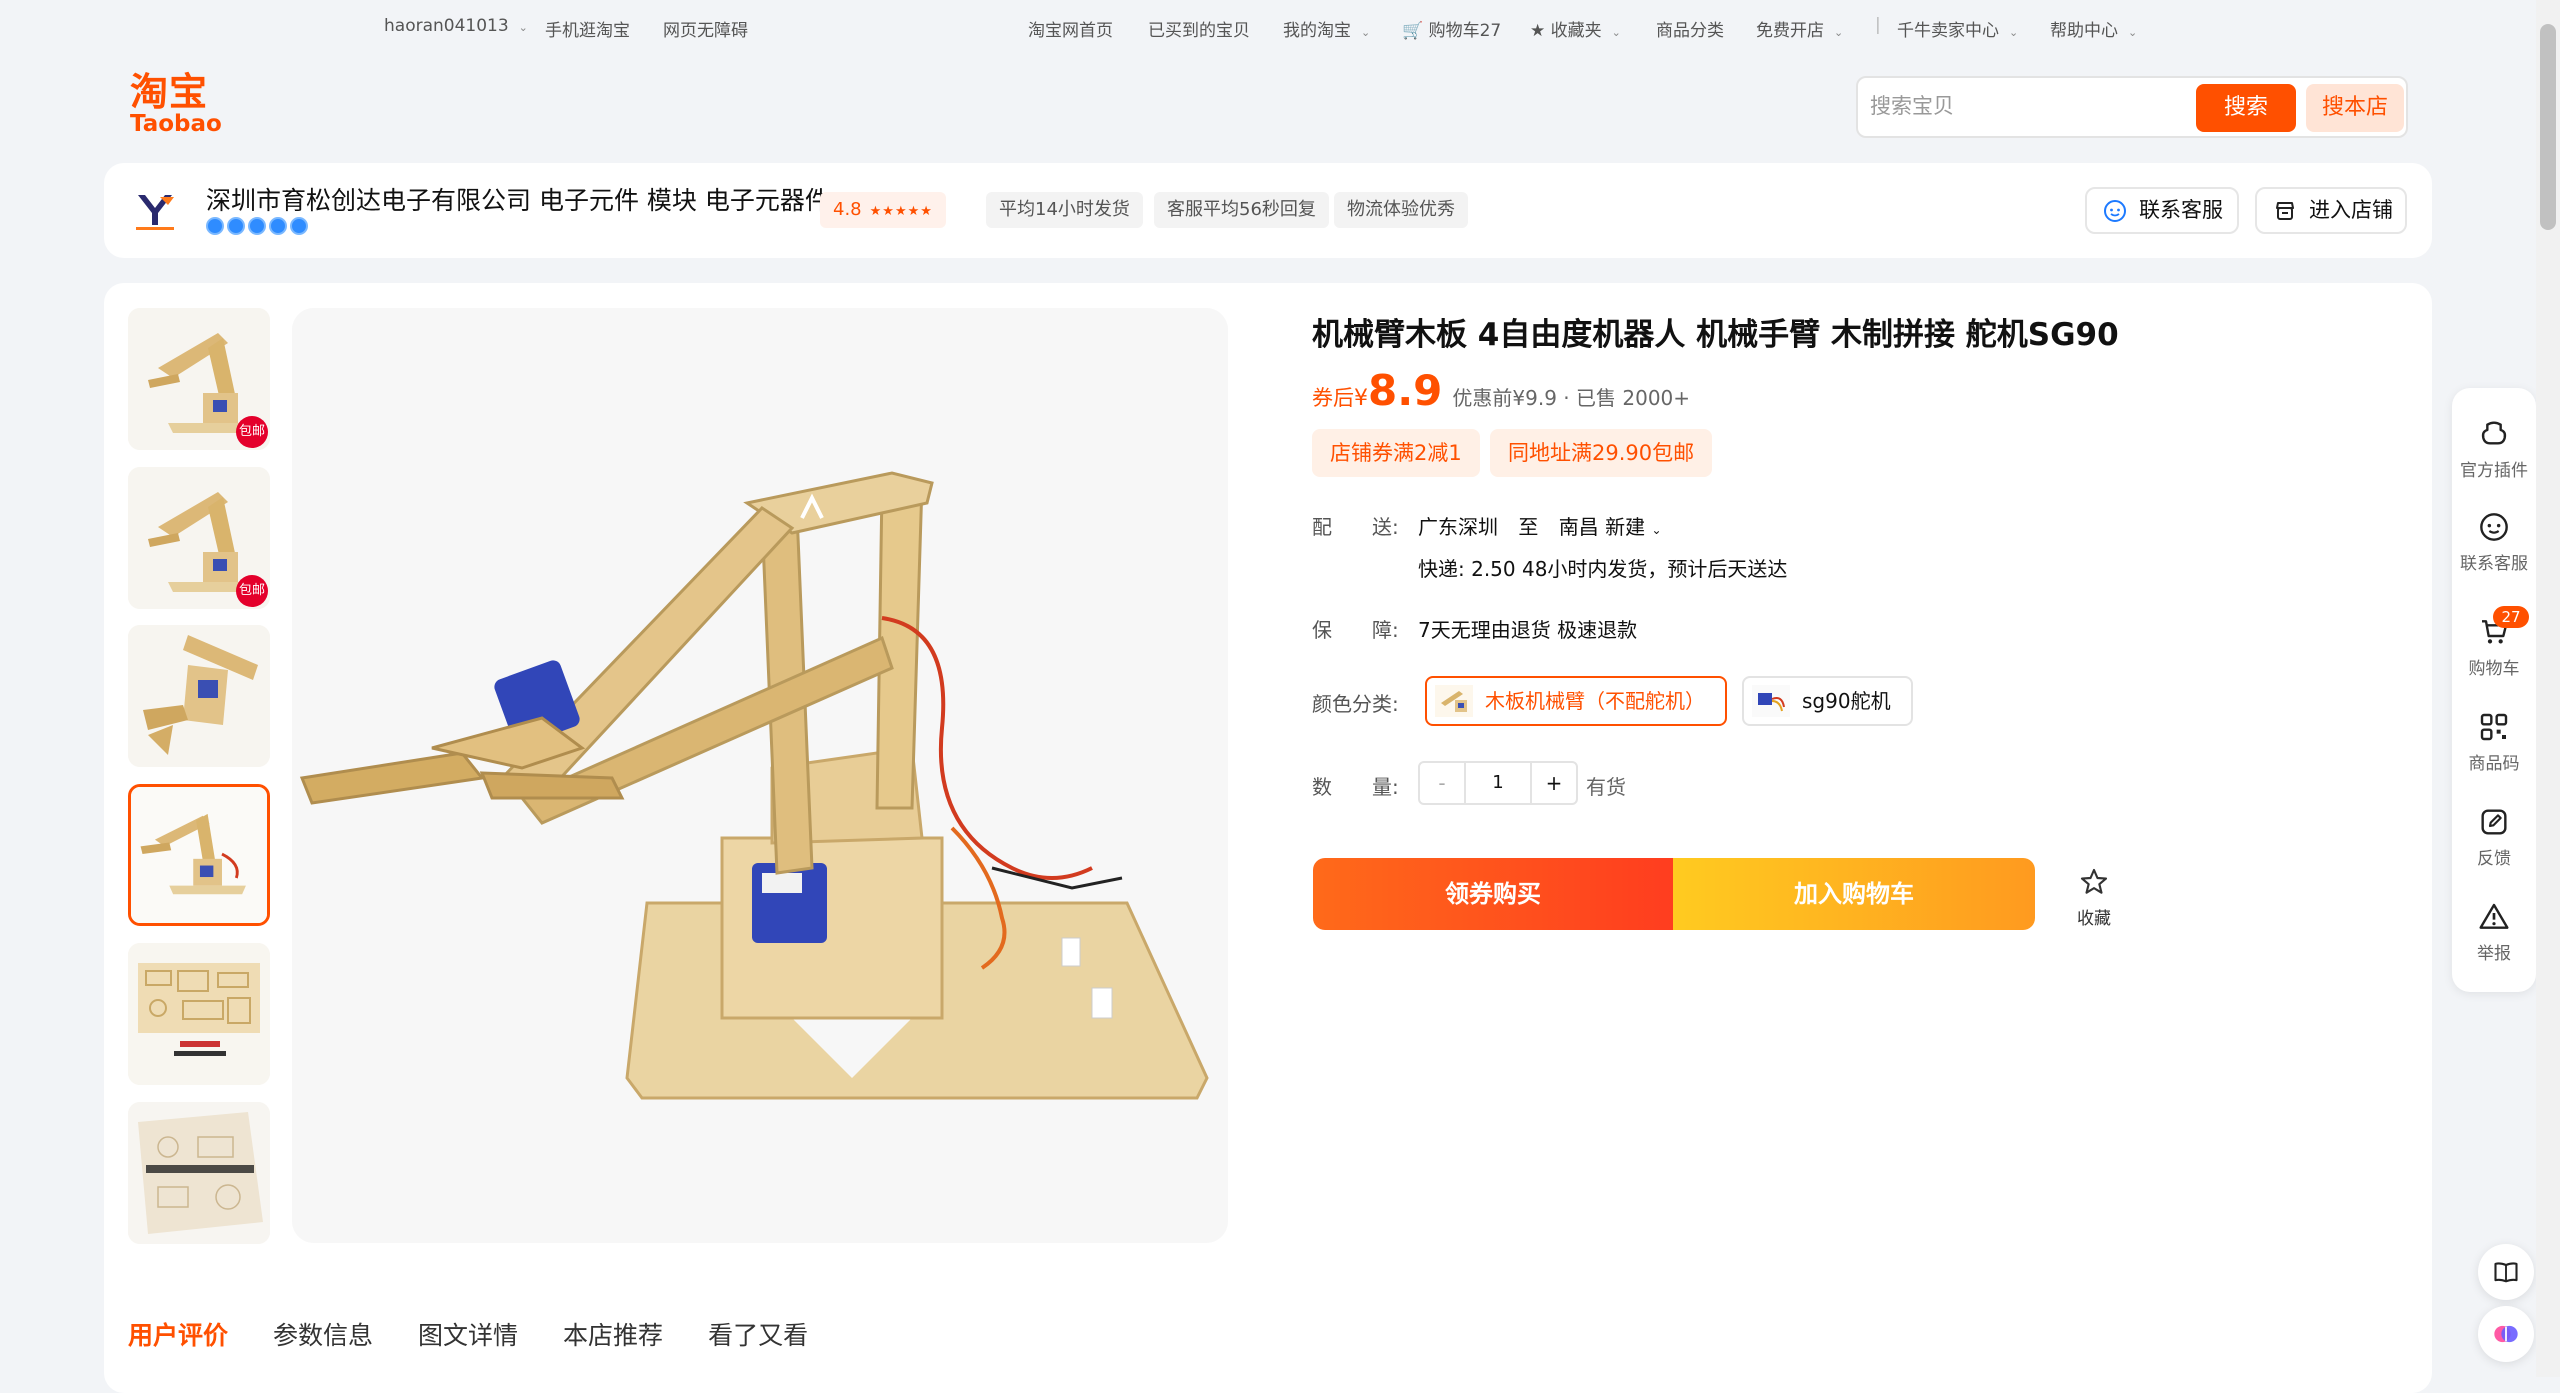 The width and height of the screenshot is (2560, 1393). I want to click on cart-link: 🛒 购物车27, so click(1451, 28).